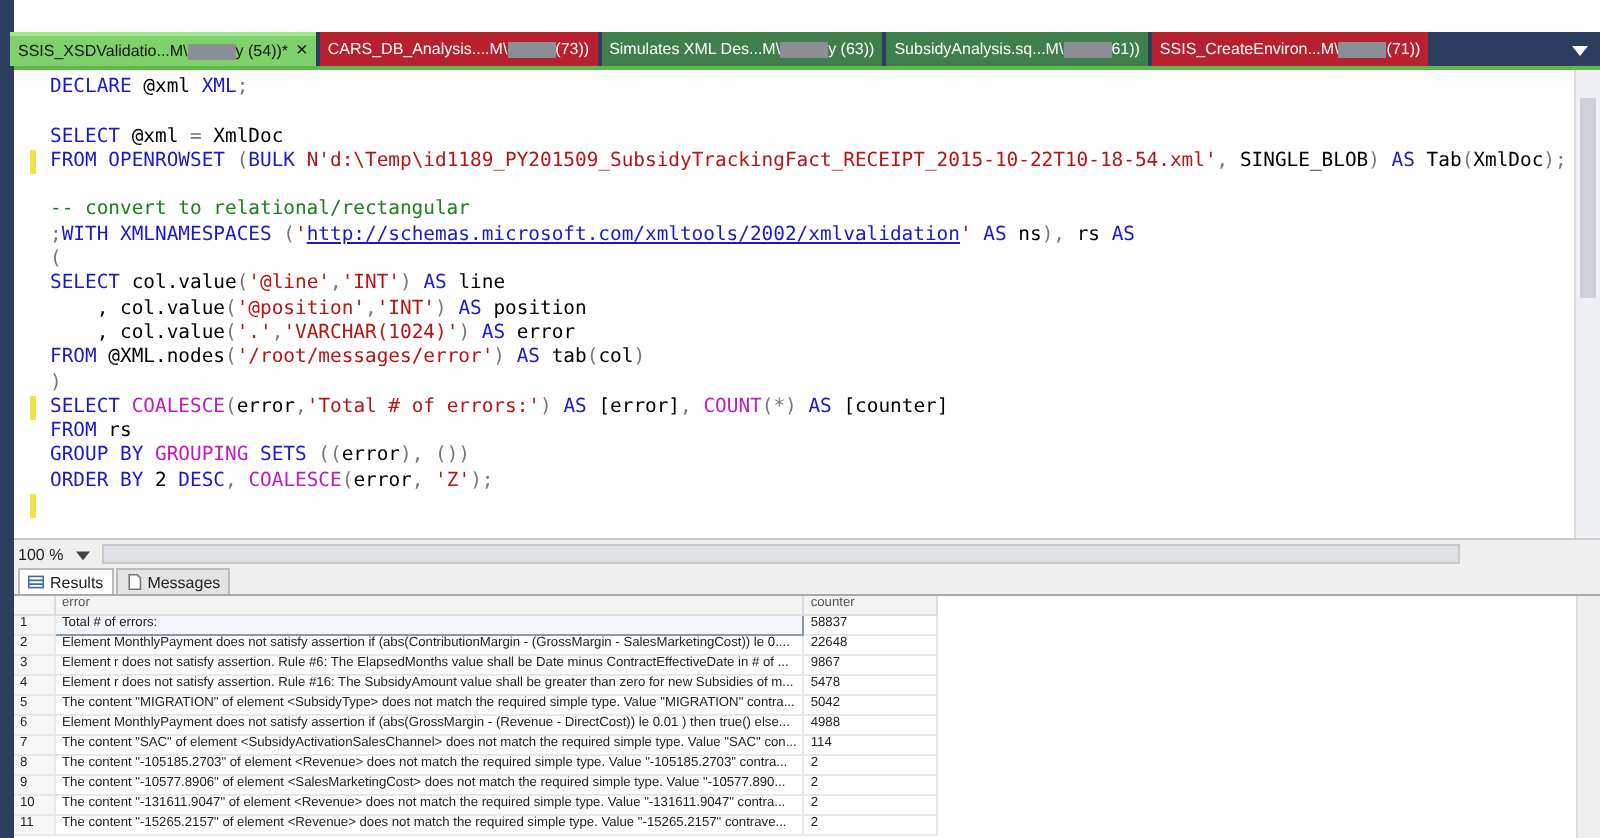  I want to click on close-icon: ×, so click(302, 51).